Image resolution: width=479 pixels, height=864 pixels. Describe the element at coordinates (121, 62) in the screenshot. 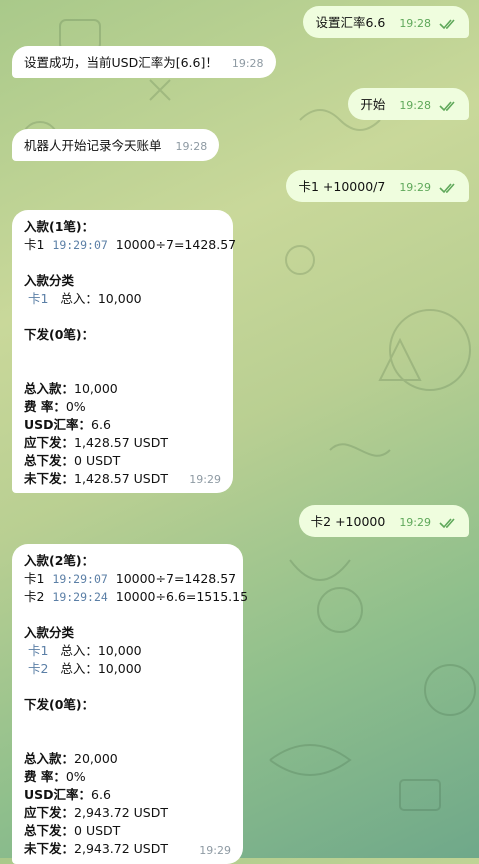

I see `message-text: 设置成功，当前USD汇率为[6.6]！` at that location.